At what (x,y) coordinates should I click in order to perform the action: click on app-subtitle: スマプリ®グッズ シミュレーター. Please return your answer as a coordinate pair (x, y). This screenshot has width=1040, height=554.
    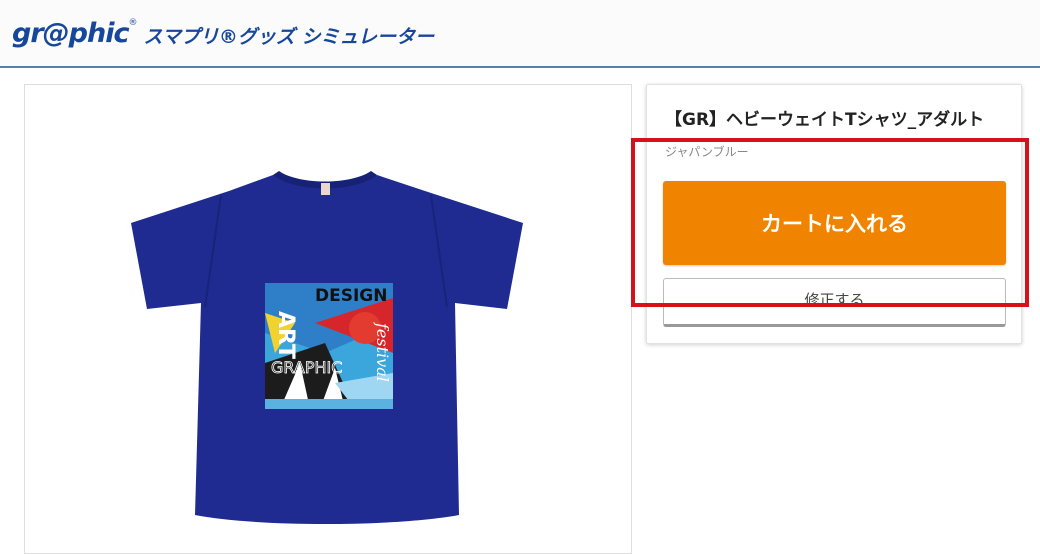
    Looking at the image, I should click on (289, 36).